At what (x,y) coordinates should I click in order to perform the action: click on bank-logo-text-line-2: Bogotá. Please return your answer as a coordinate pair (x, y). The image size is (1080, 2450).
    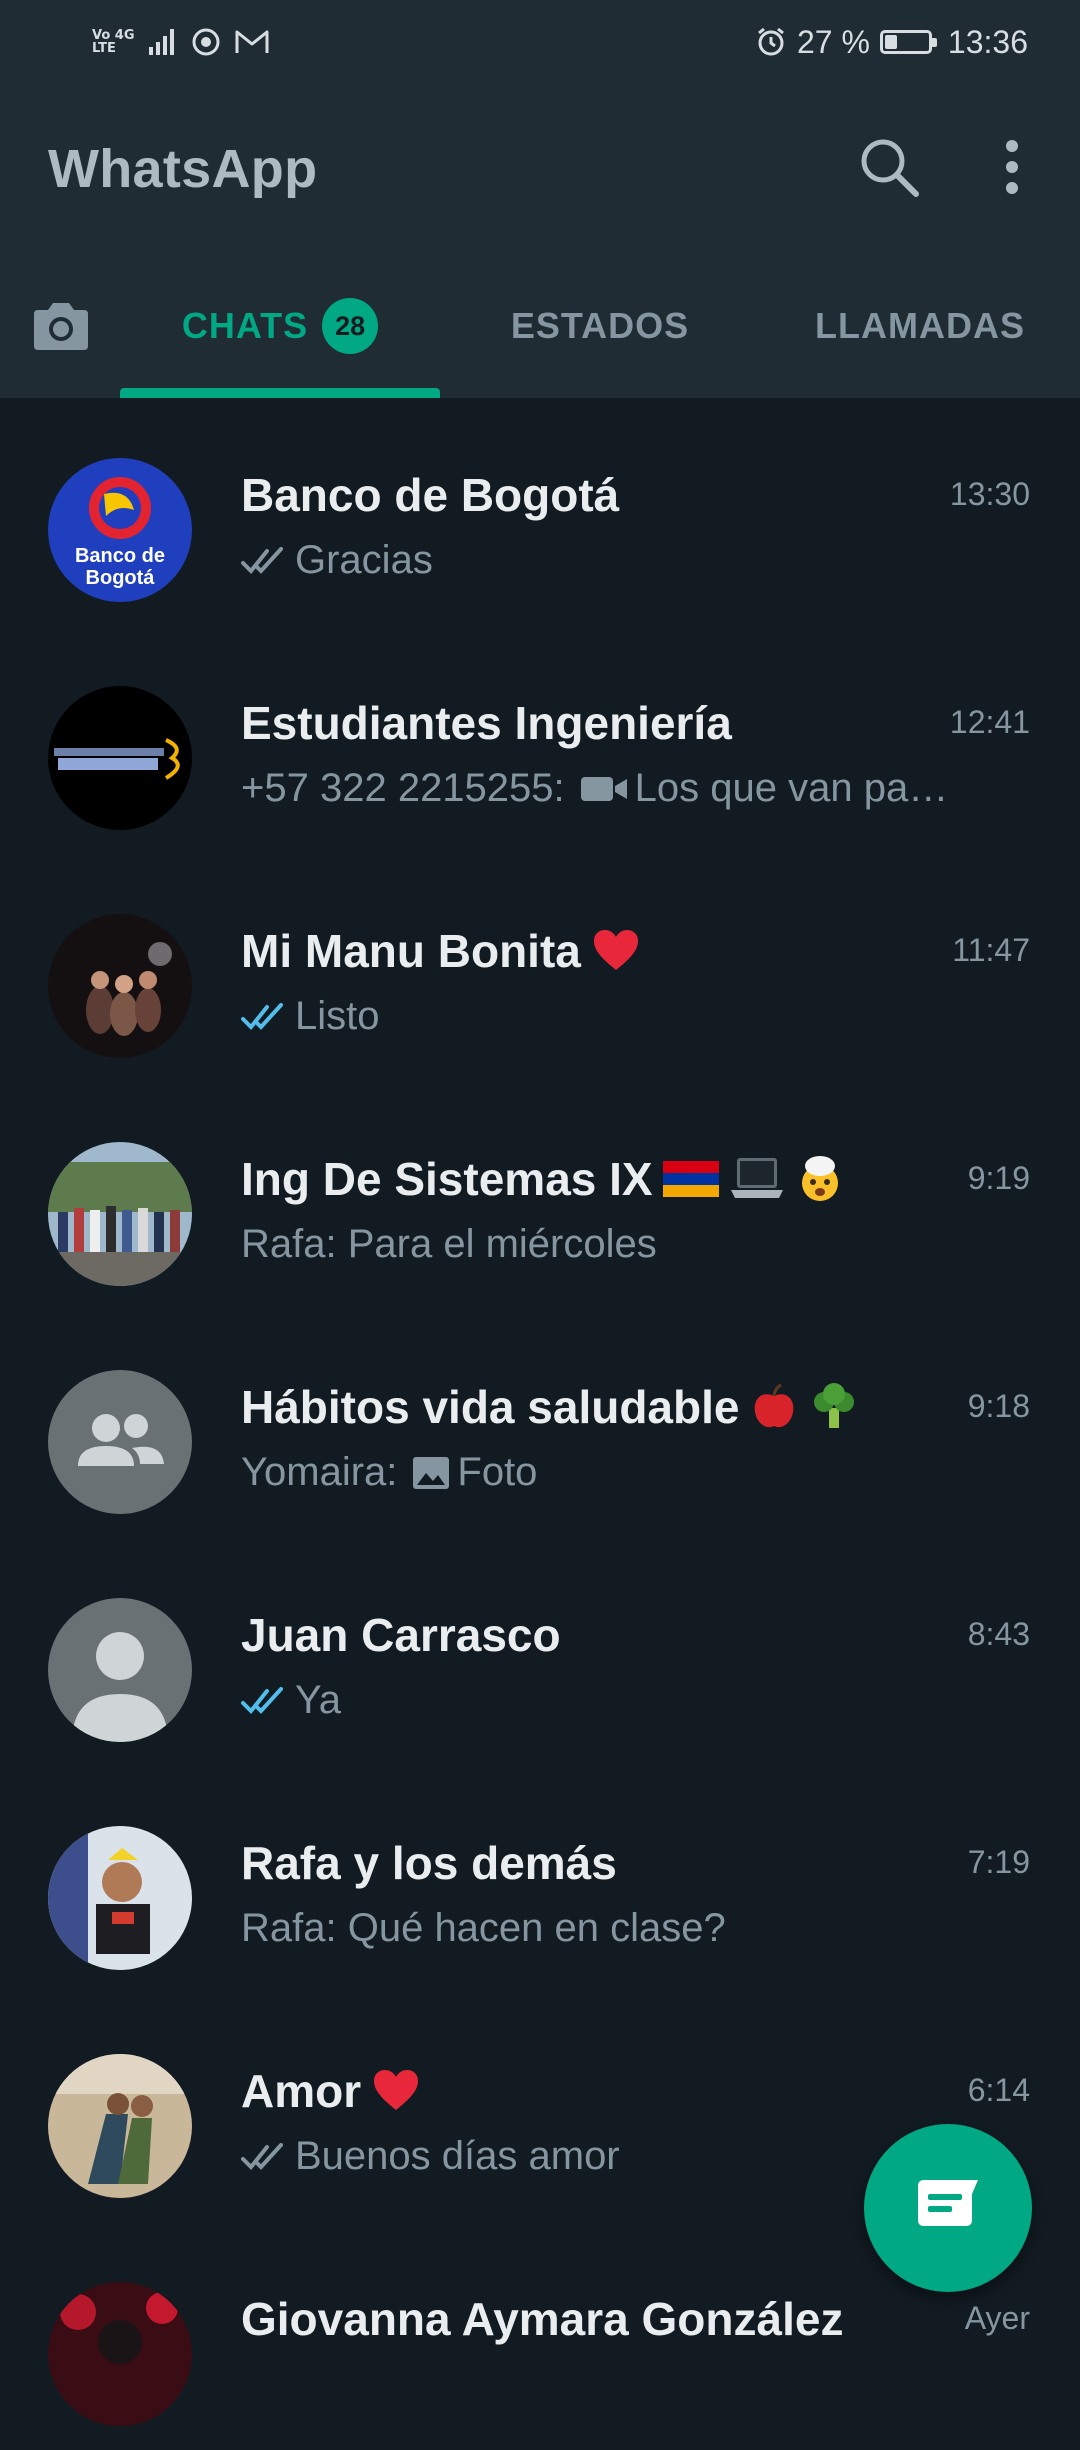
    Looking at the image, I should click on (121, 578).